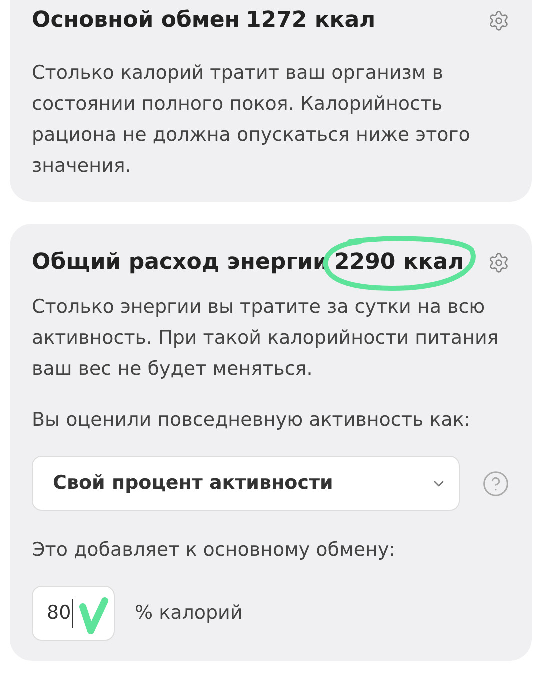 The width and height of the screenshot is (542, 680). What do you see at coordinates (496, 484) in the screenshot?
I see `help-icon` at bounding box center [496, 484].